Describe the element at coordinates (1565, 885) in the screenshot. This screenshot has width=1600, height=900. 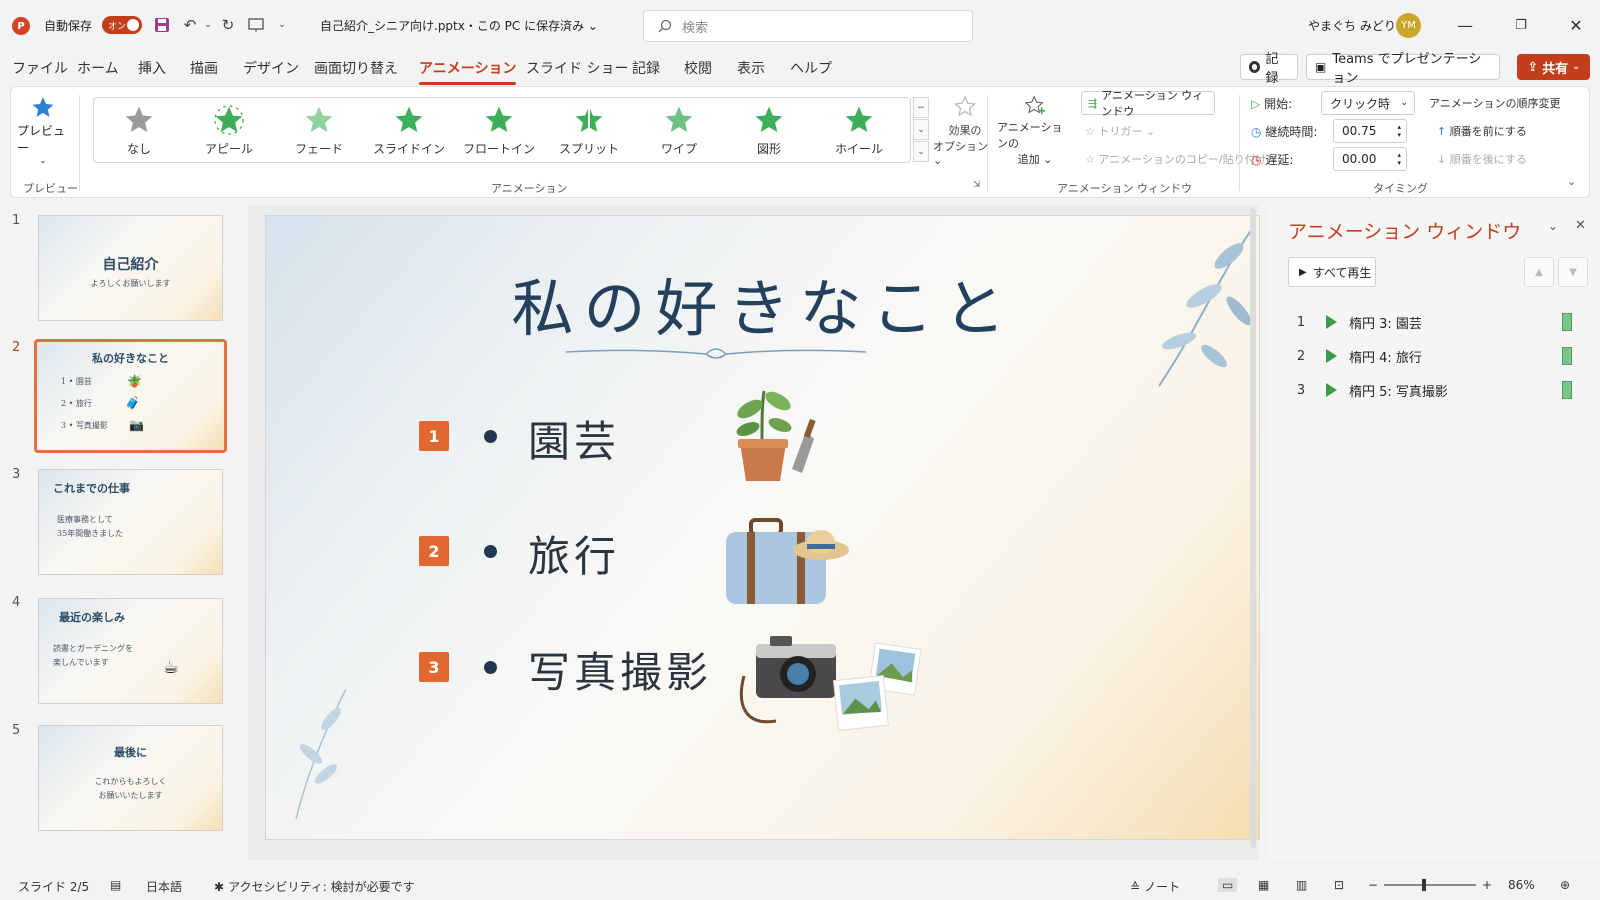
I see `fit-to-window-icon: ⊕` at that location.